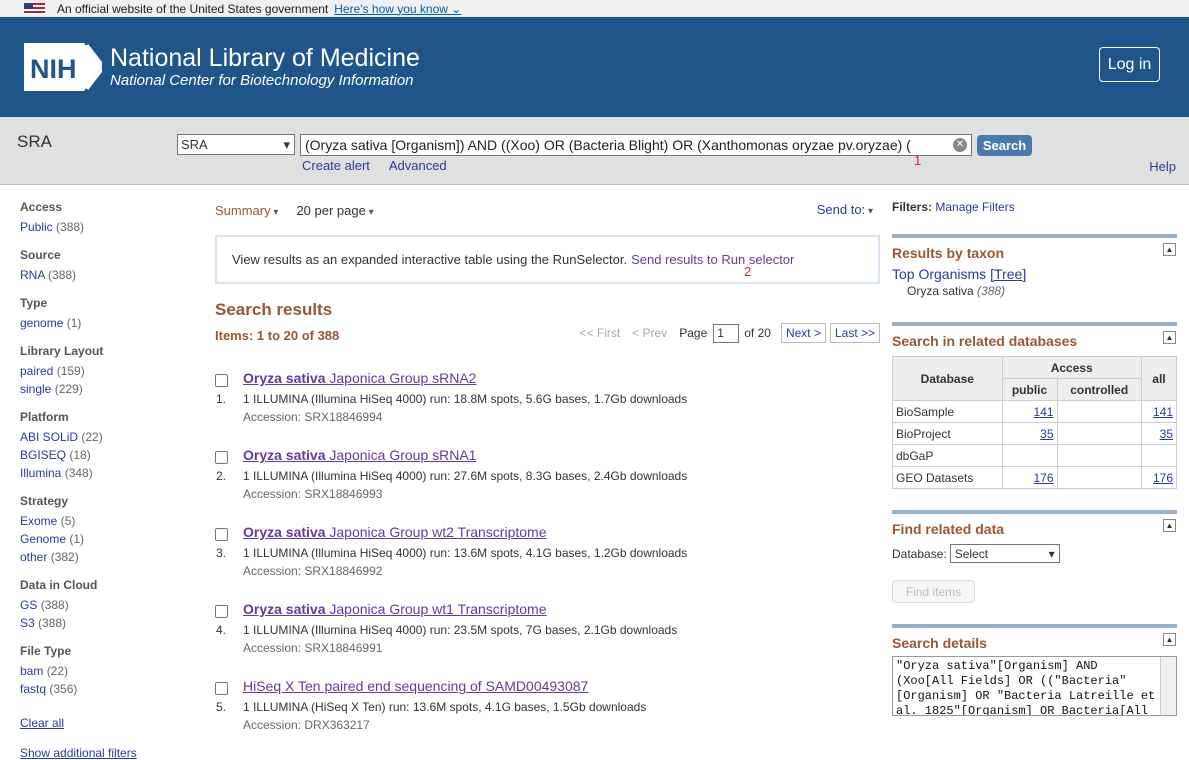  What do you see at coordinates (418, 165) in the screenshot?
I see `advanced-search-link: Advanced` at bounding box center [418, 165].